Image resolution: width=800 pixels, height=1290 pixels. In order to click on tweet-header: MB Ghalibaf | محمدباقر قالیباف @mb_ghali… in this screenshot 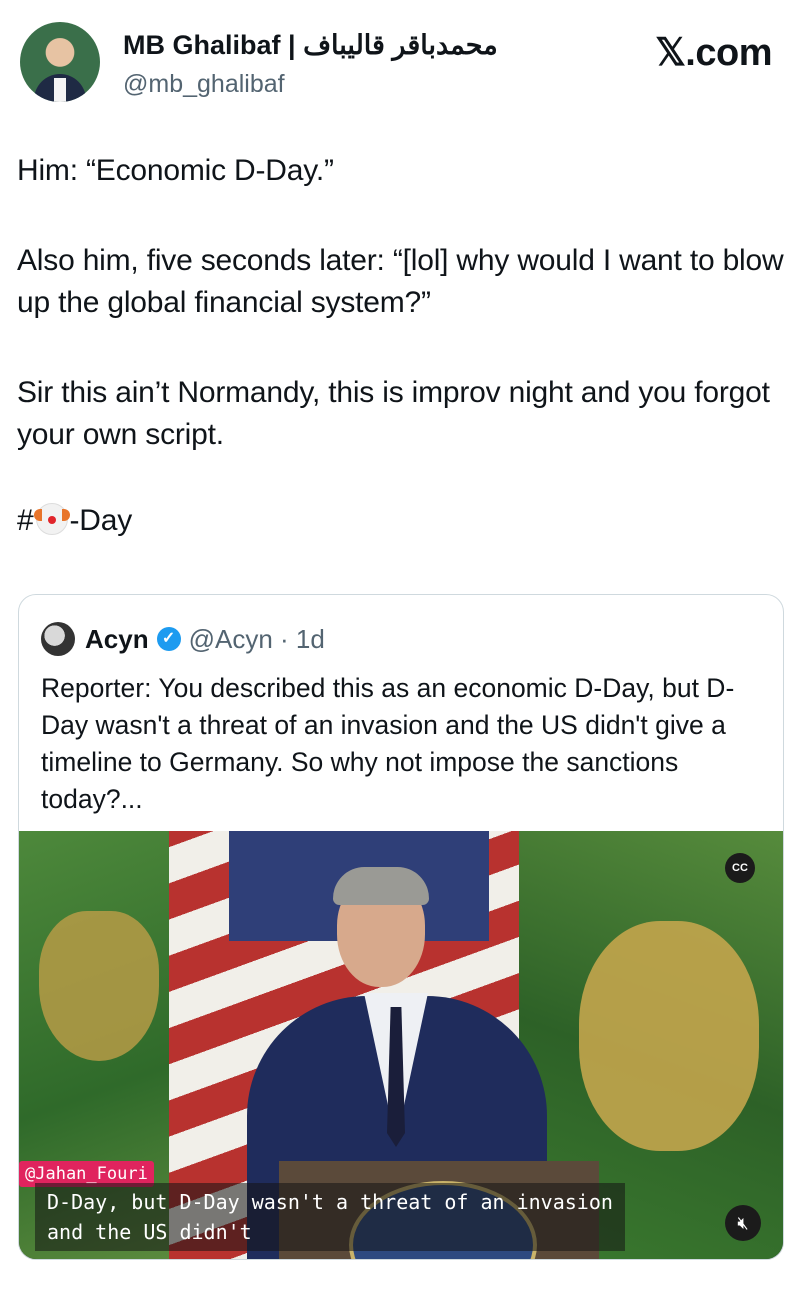, I will do `click(396, 63)`.